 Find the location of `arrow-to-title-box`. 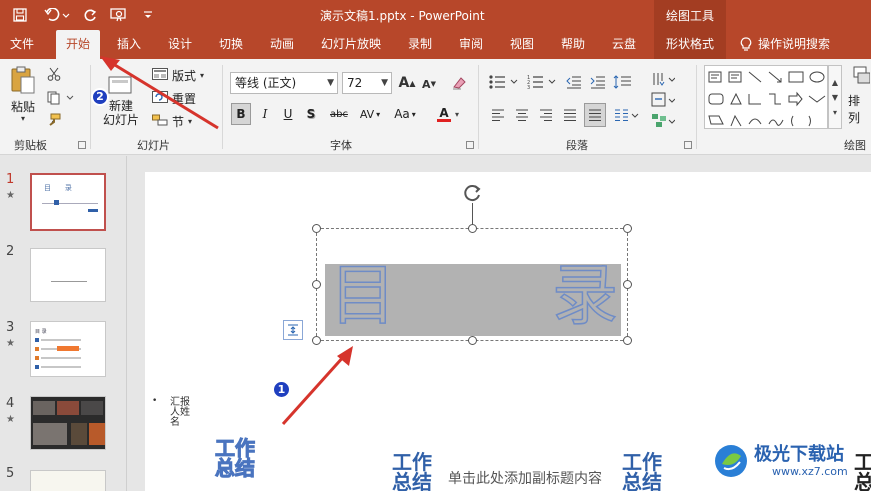

arrow-to-title-box is located at coordinates (317, 386).